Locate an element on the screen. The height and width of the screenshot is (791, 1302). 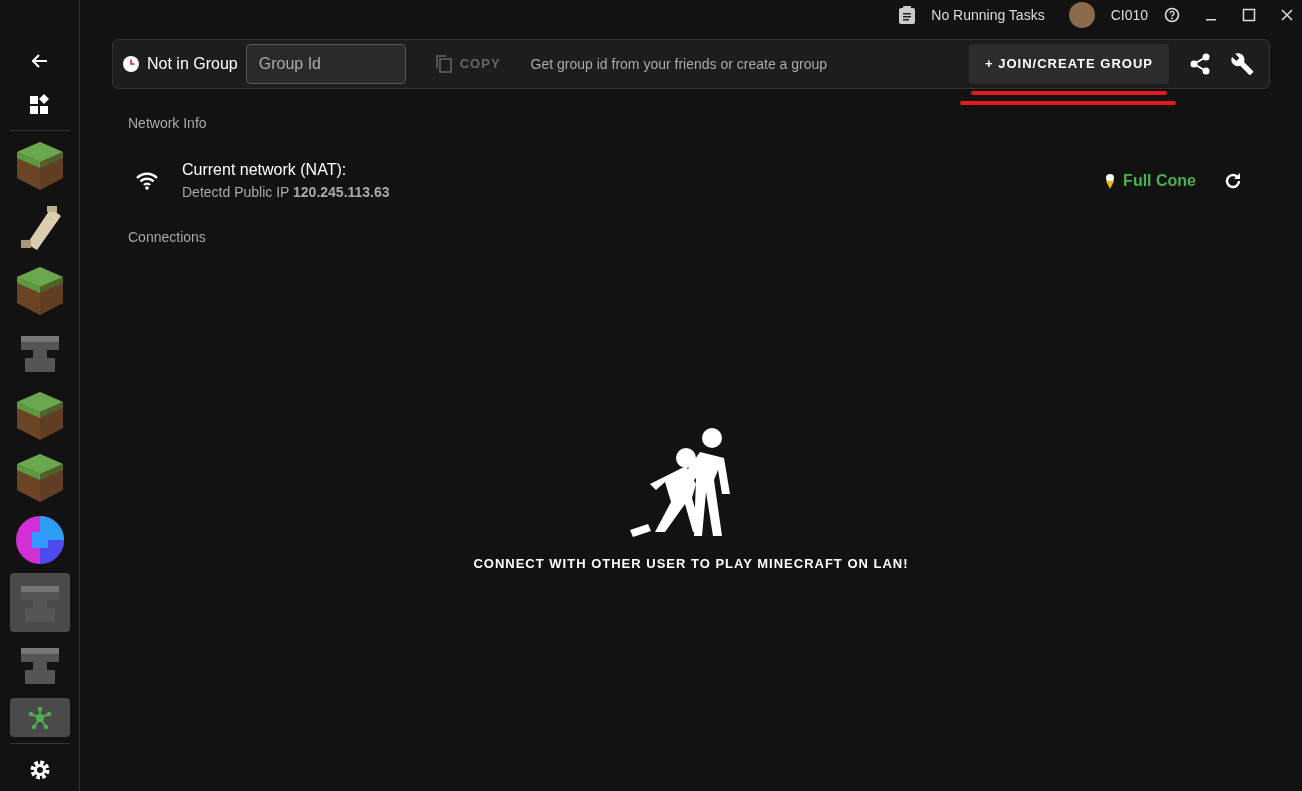
public-ip-text: Detectd Public IP 120.245.113.63 is located at coordinates (286, 192).